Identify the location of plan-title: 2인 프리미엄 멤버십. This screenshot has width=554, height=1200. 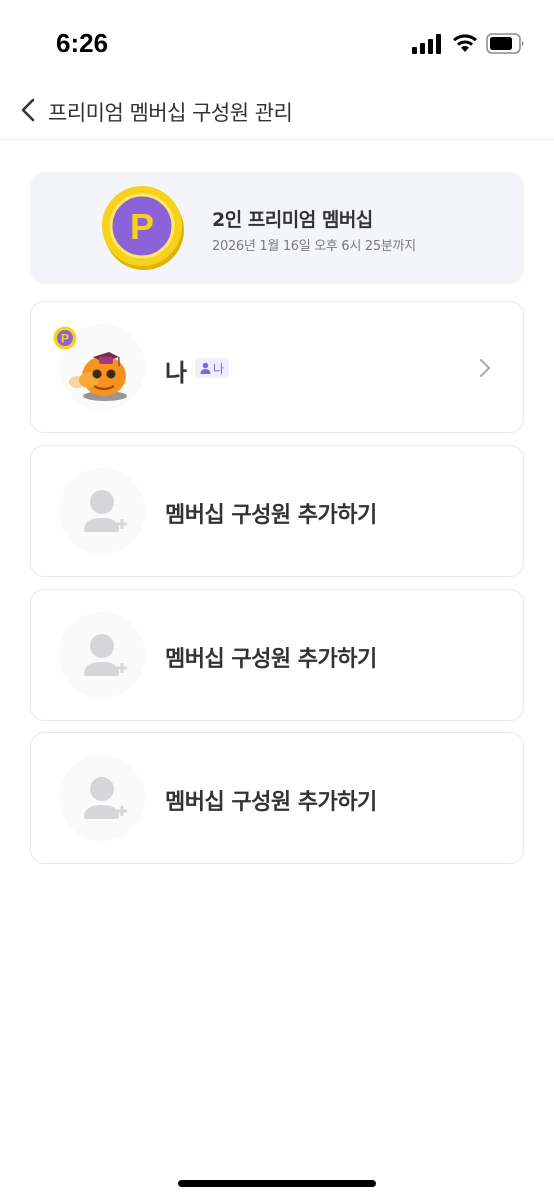
(292, 220).